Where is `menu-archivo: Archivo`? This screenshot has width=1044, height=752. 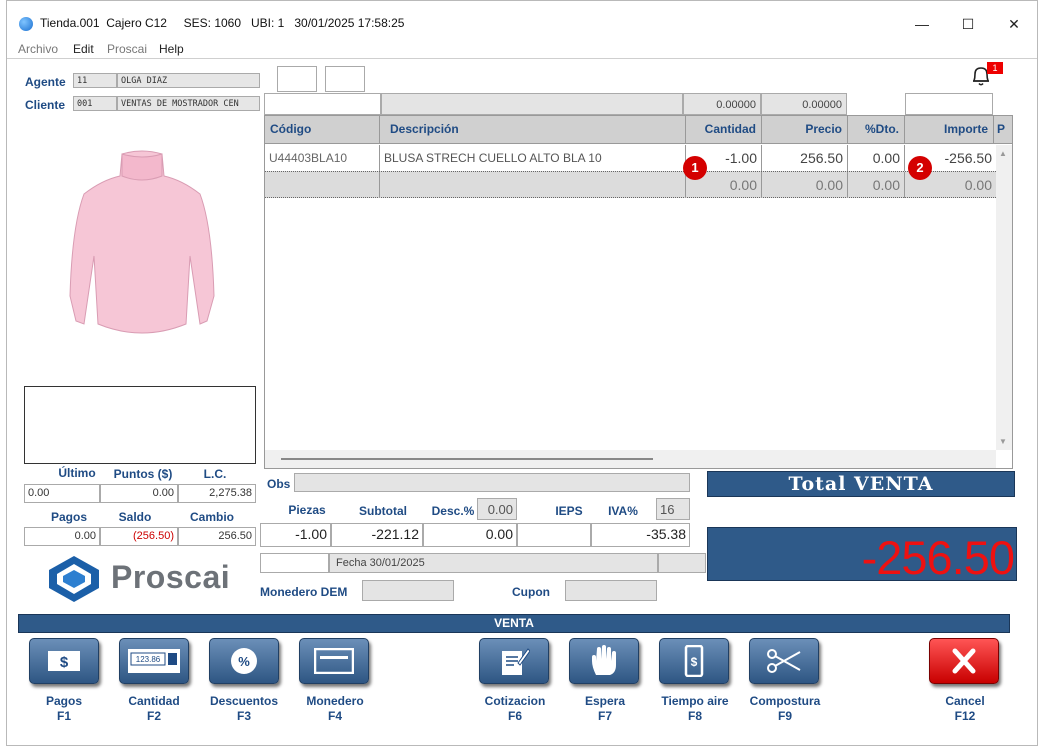 menu-archivo: Archivo is located at coordinates (38, 49).